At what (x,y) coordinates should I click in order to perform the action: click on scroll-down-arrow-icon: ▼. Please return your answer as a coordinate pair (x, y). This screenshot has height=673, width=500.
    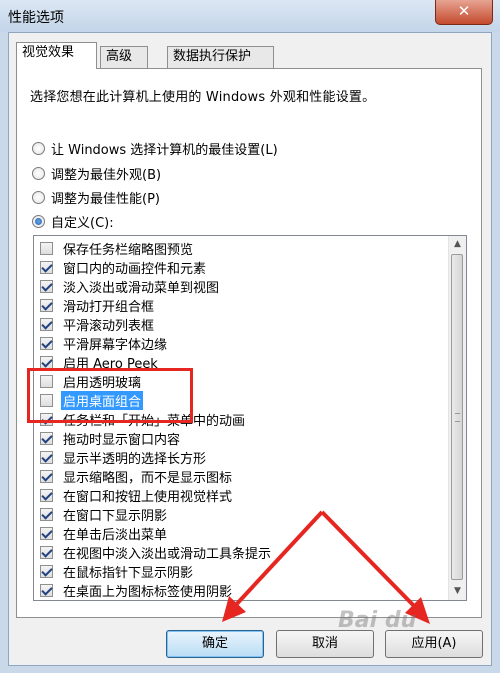
    Looking at the image, I should click on (457, 591).